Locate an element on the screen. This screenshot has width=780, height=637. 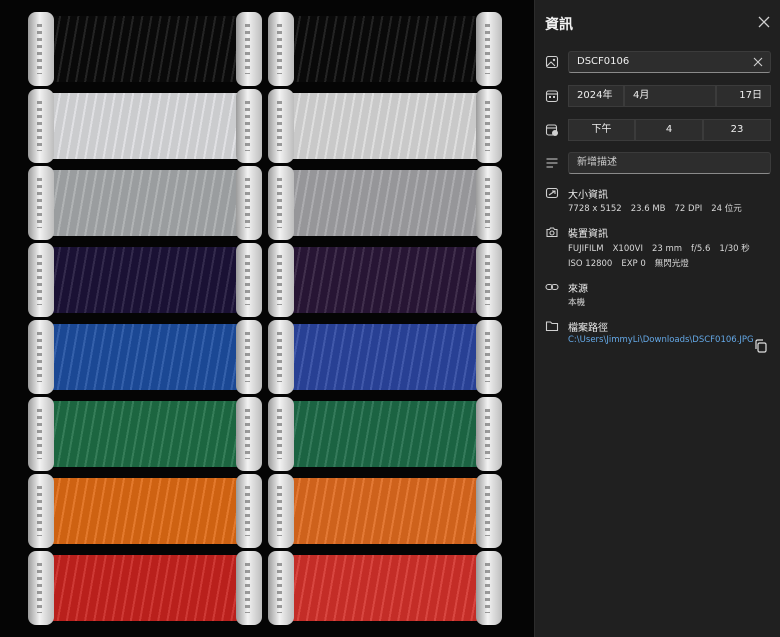
flash: 無閃光燈 is located at coordinates (671, 264).